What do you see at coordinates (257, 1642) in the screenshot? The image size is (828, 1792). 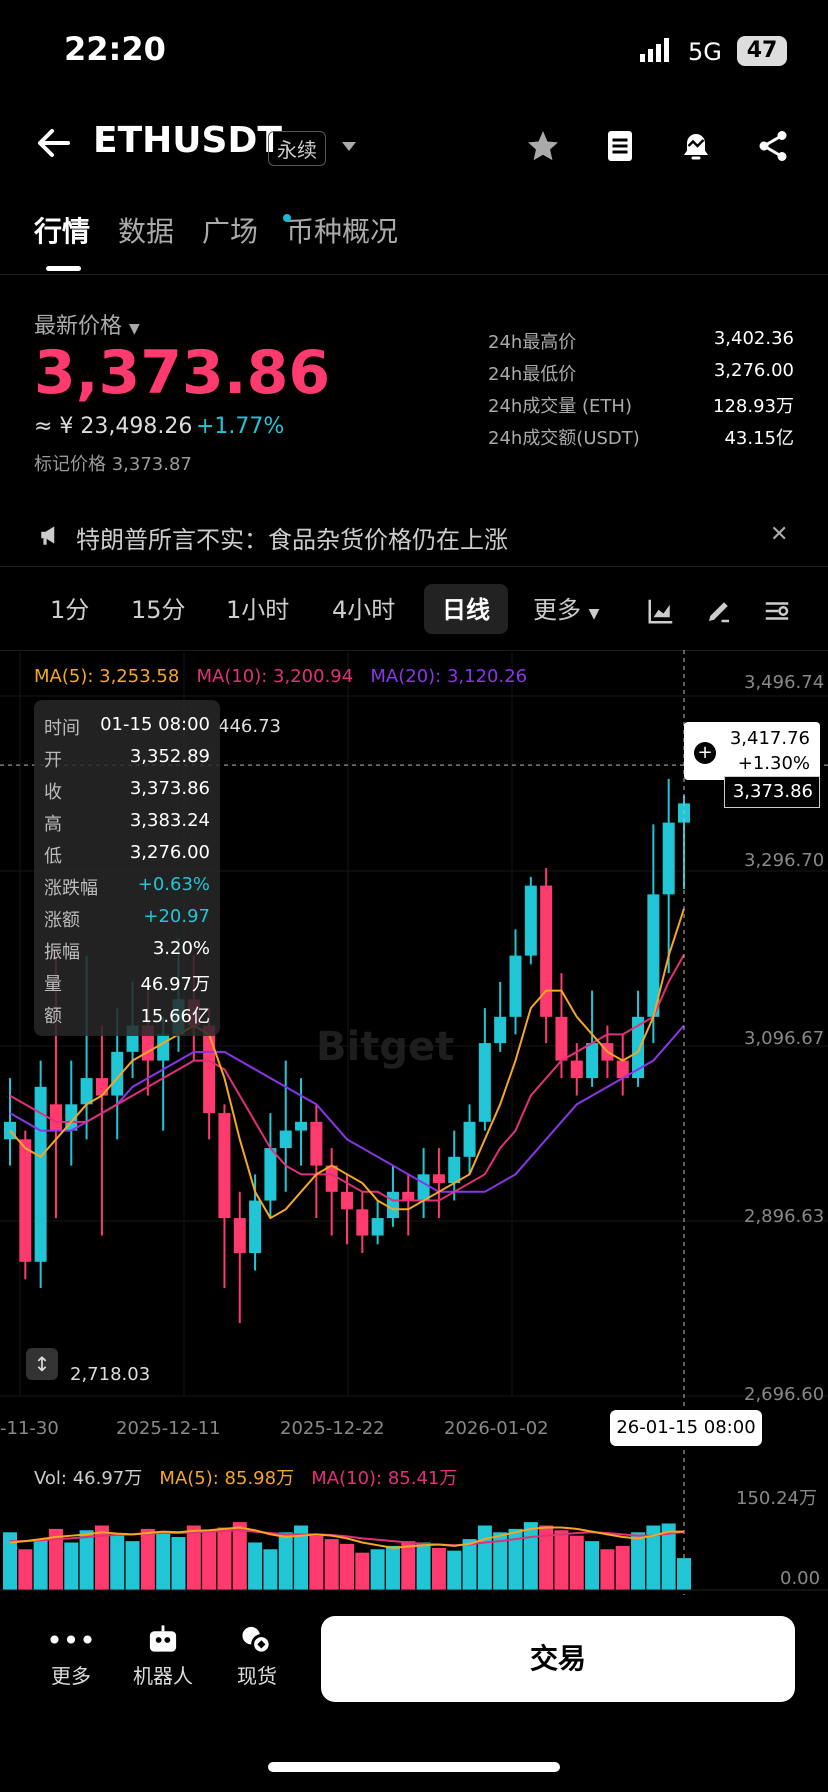 I see `coins-icon` at bounding box center [257, 1642].